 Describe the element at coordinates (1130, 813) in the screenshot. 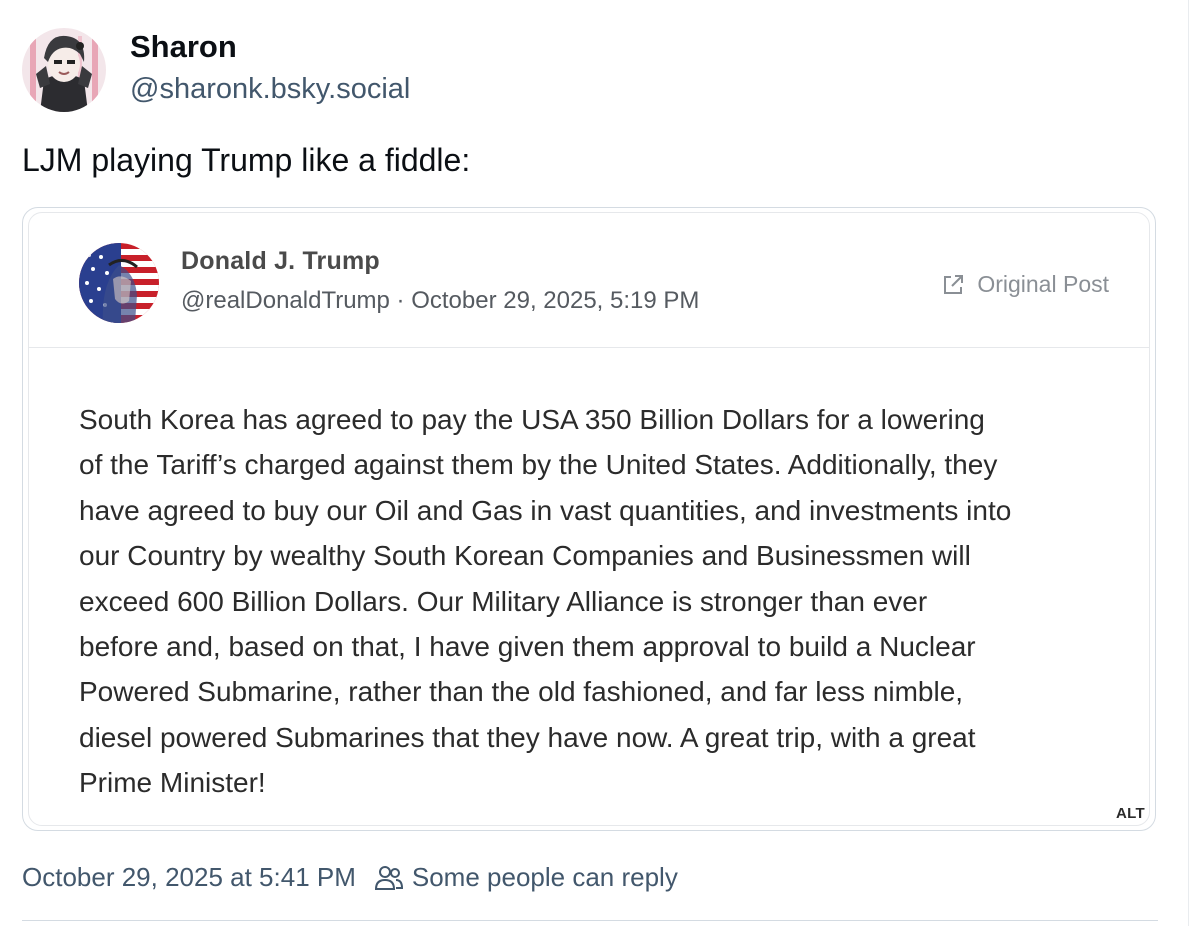

I see `alt-text-badge: ALT` at that location.